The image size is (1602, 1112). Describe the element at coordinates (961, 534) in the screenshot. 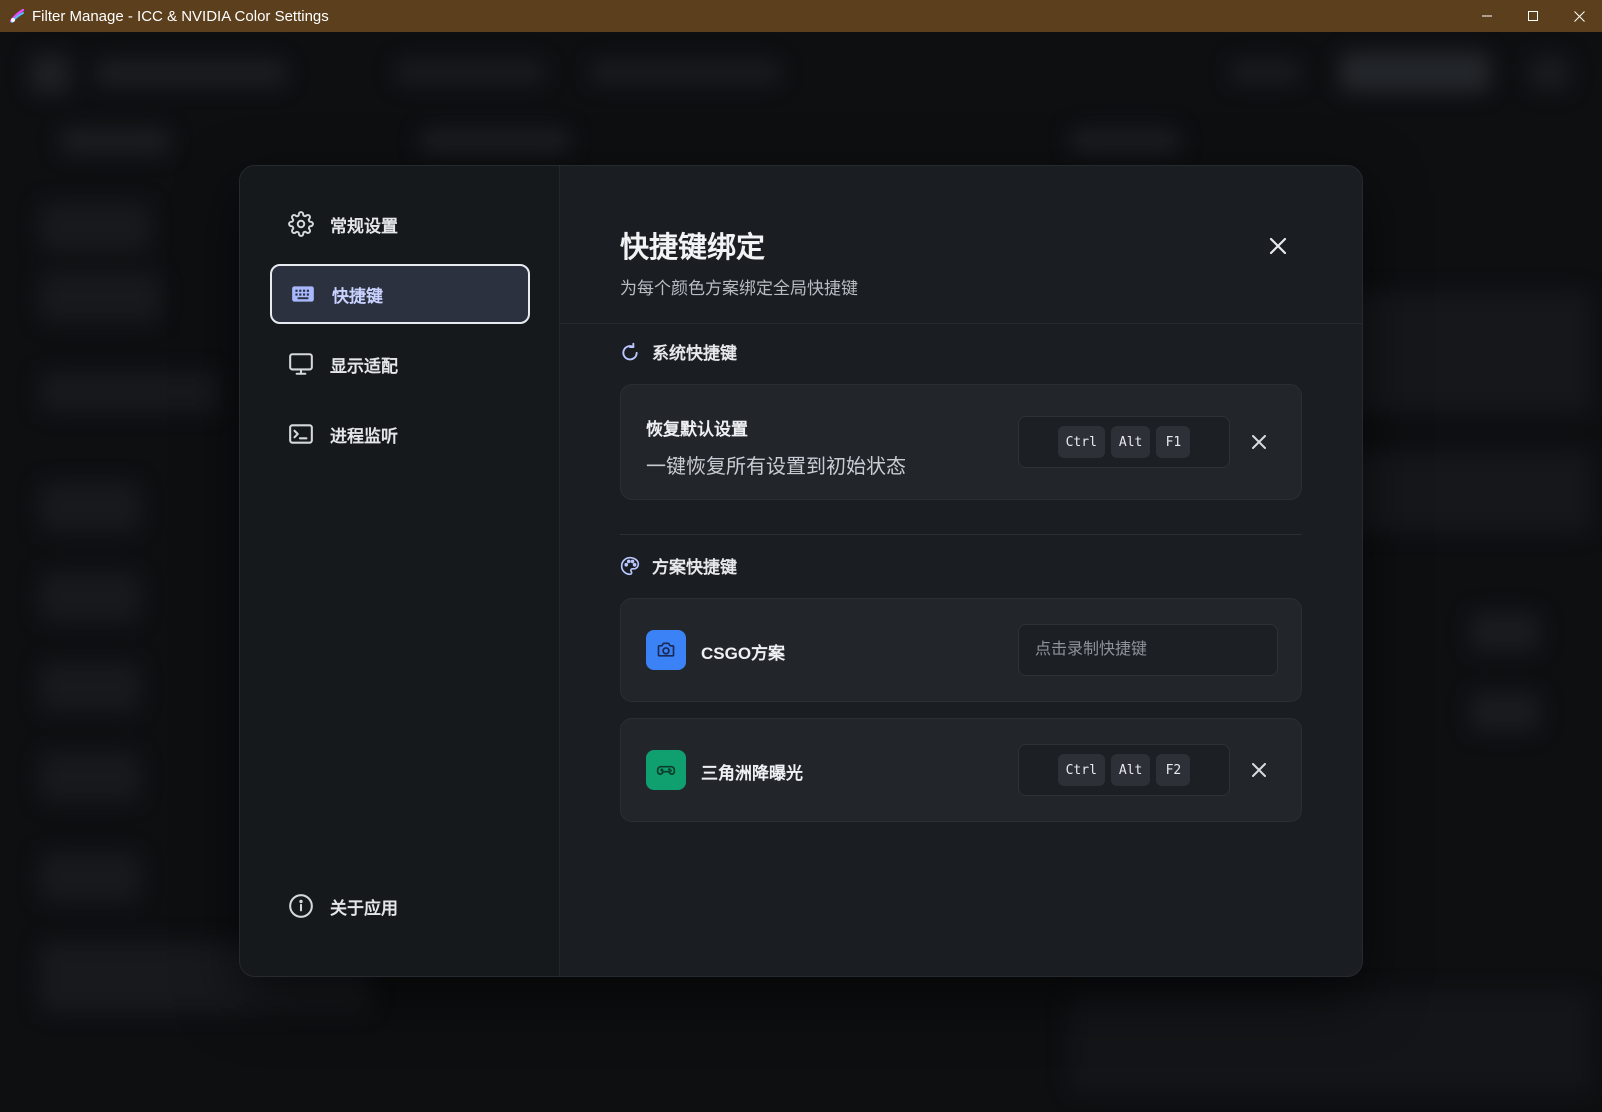

I see `section-divider` at that location.